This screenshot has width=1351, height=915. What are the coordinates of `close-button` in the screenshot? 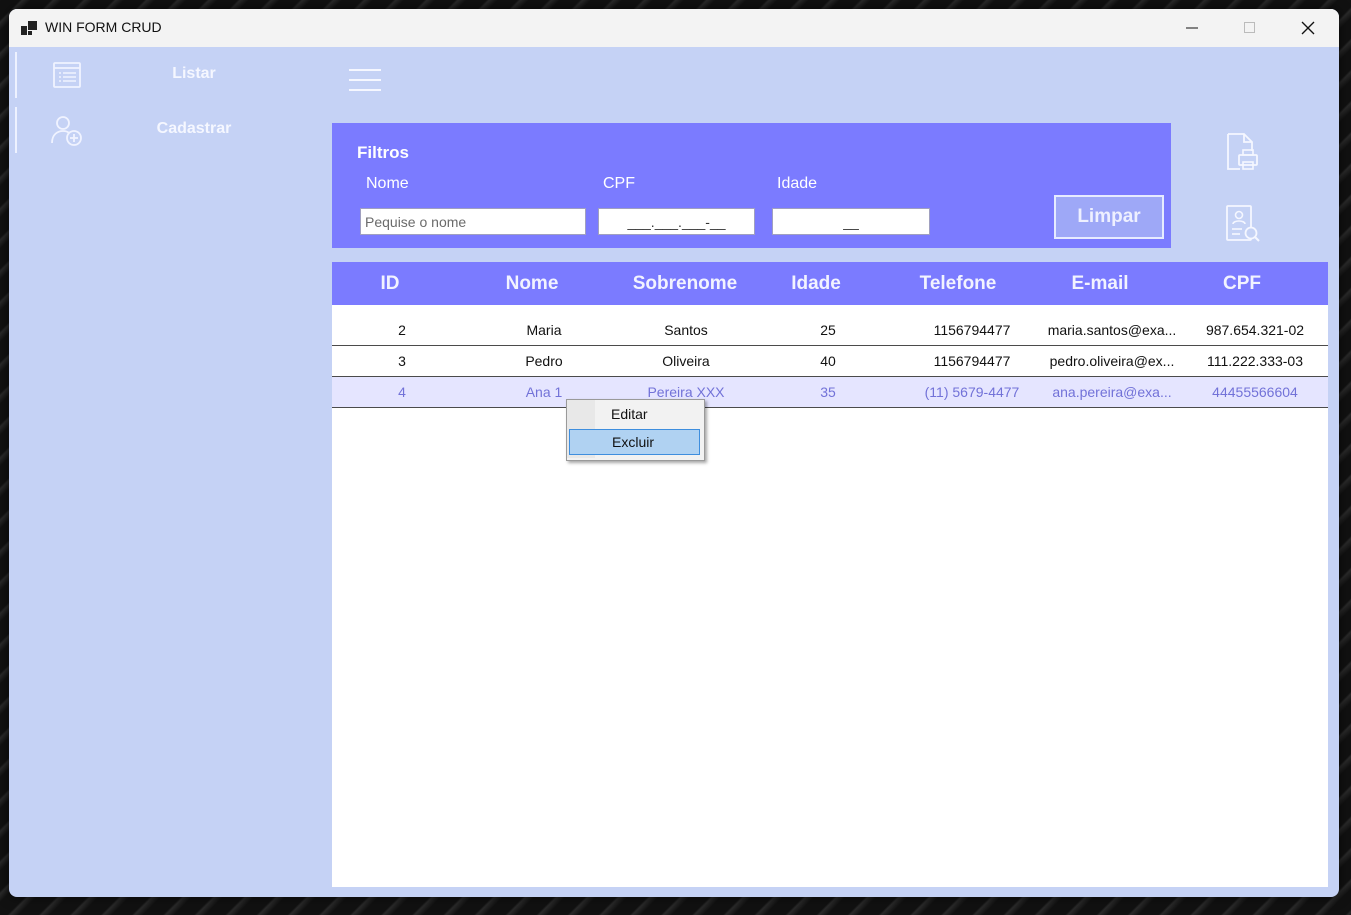 It's located at (1308, 28).